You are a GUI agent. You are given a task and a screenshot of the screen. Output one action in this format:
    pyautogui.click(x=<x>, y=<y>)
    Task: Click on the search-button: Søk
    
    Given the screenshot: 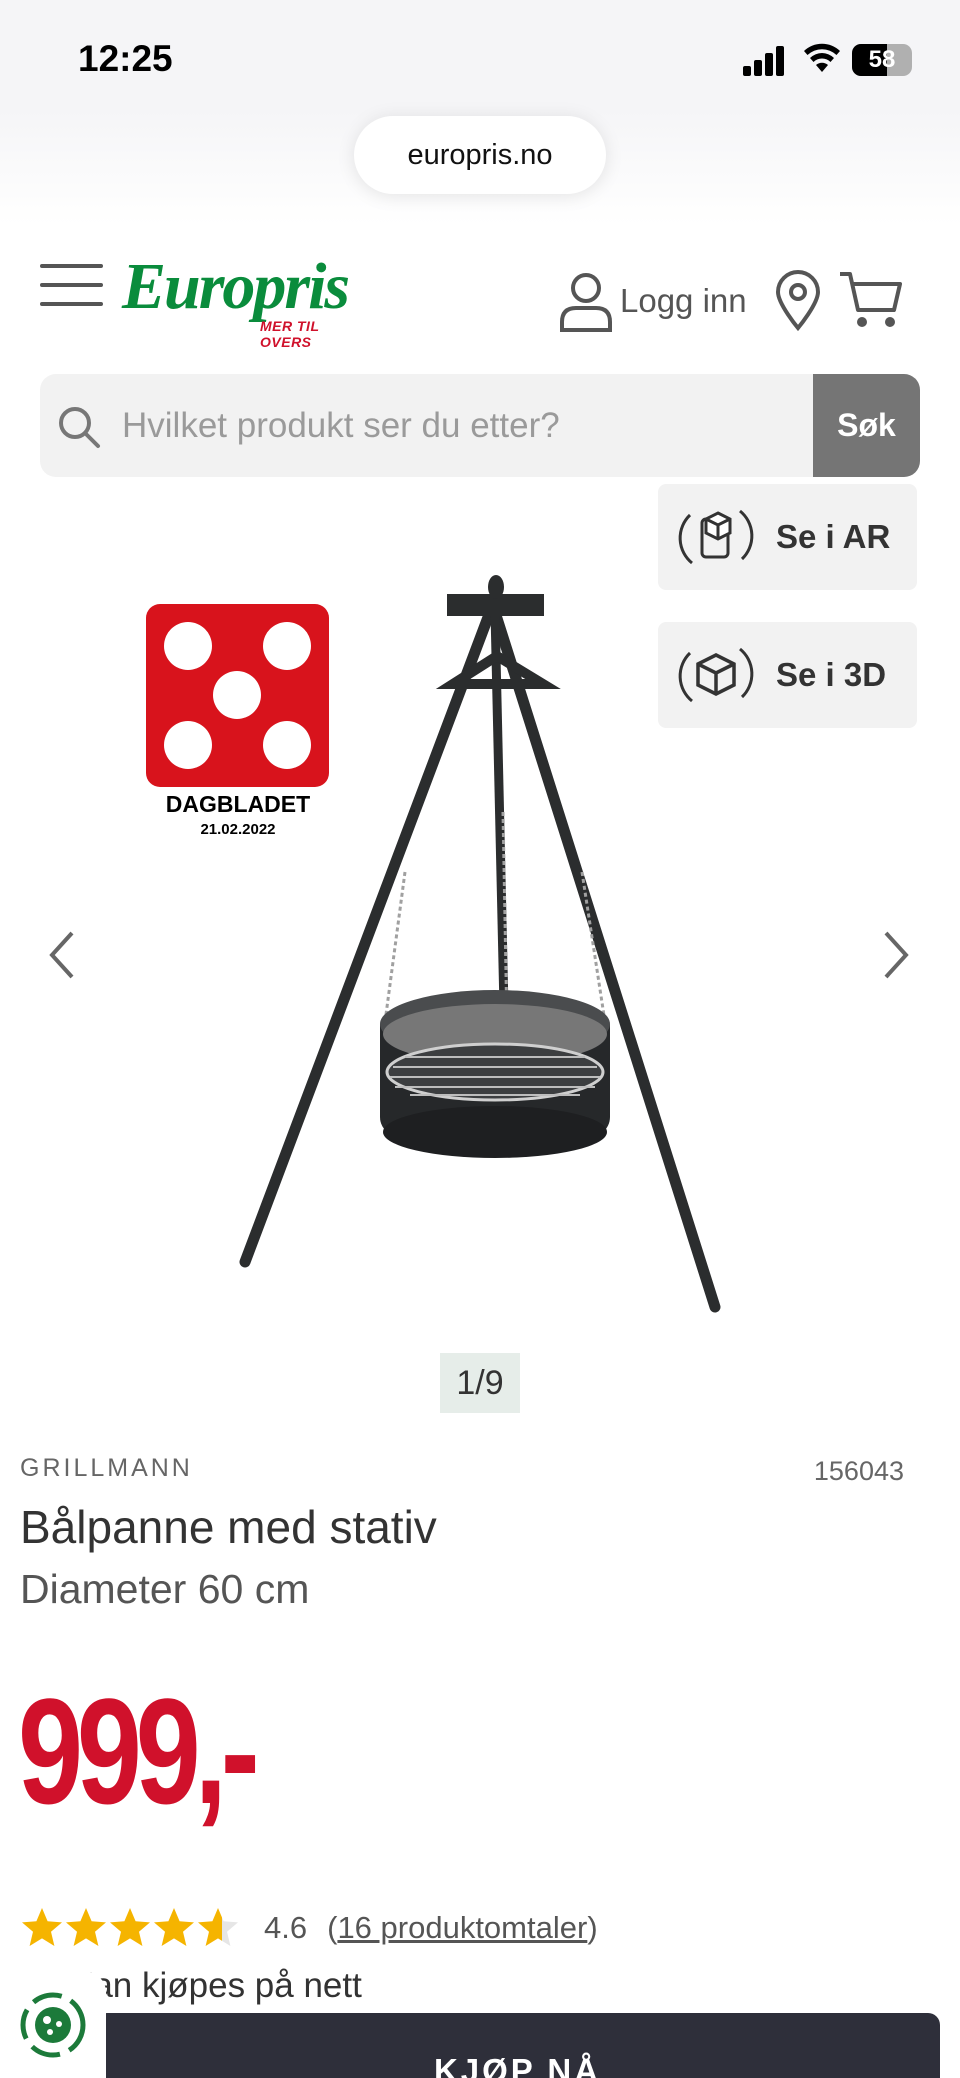 What is the action you would take?
    pyautogui.click(x=866, y=425)
    